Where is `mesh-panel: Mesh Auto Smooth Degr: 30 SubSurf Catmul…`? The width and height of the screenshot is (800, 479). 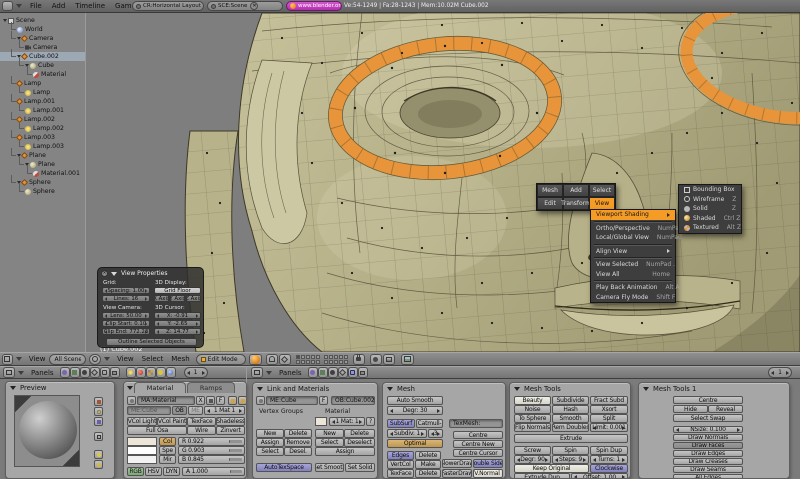
mesh-panel: Mesh Auto Smooth Degr: 30 SubSurf Catmul… is located at coordinates (444, 430).